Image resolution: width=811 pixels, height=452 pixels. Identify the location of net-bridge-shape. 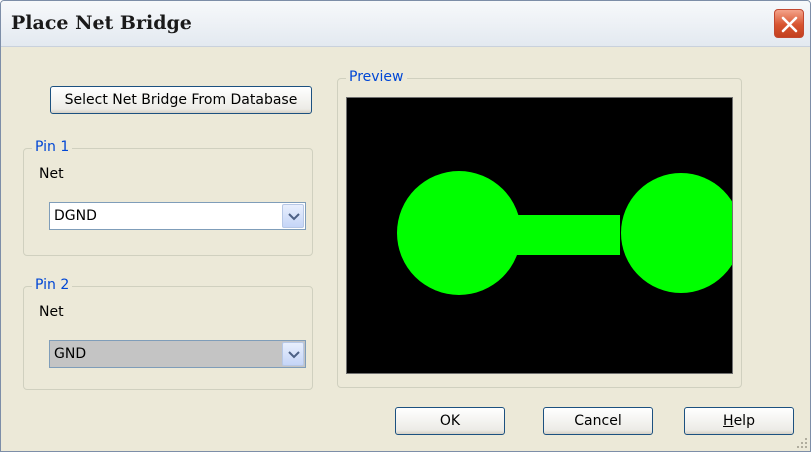
(569, 233).